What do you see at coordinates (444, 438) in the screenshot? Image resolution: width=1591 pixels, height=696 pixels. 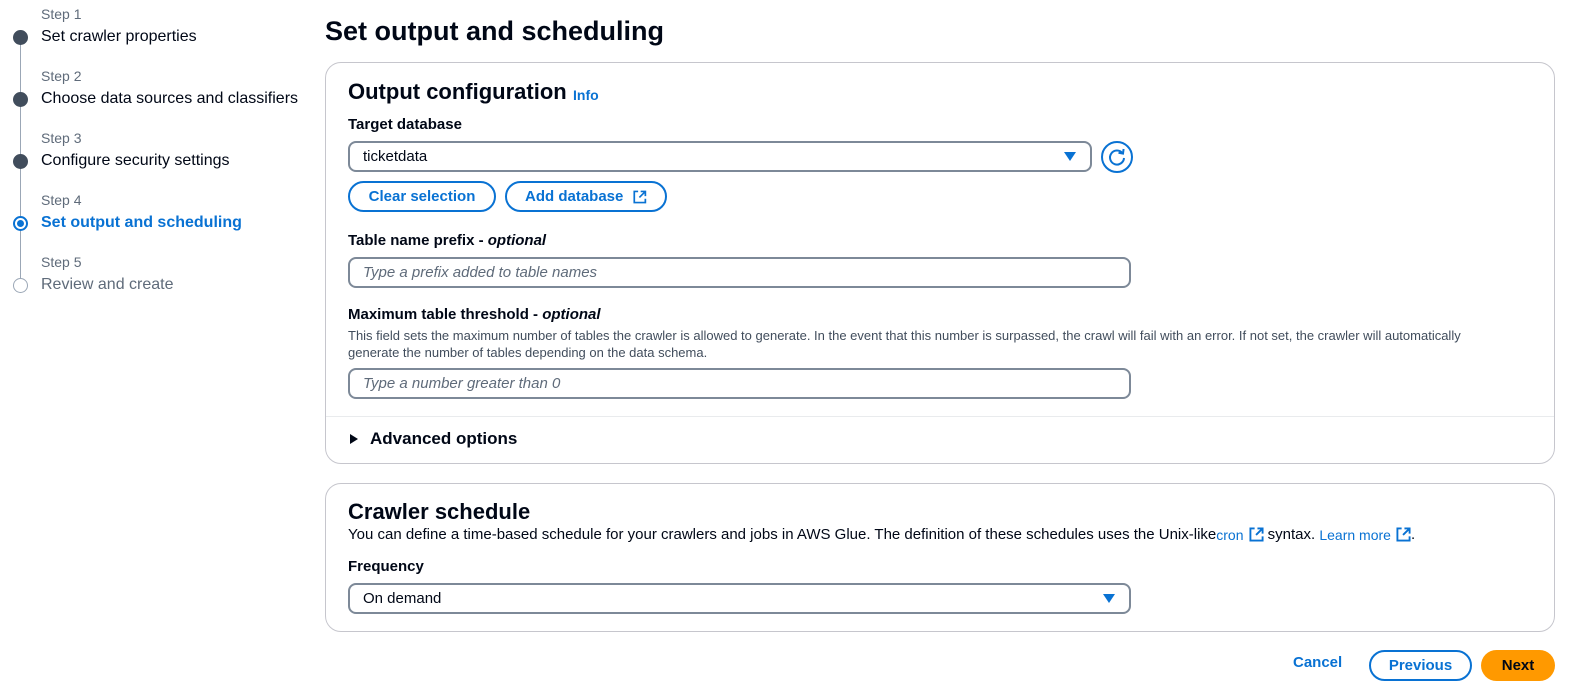 I see `advanced-options-label: Advanced options` at bounding box center [444, 438].